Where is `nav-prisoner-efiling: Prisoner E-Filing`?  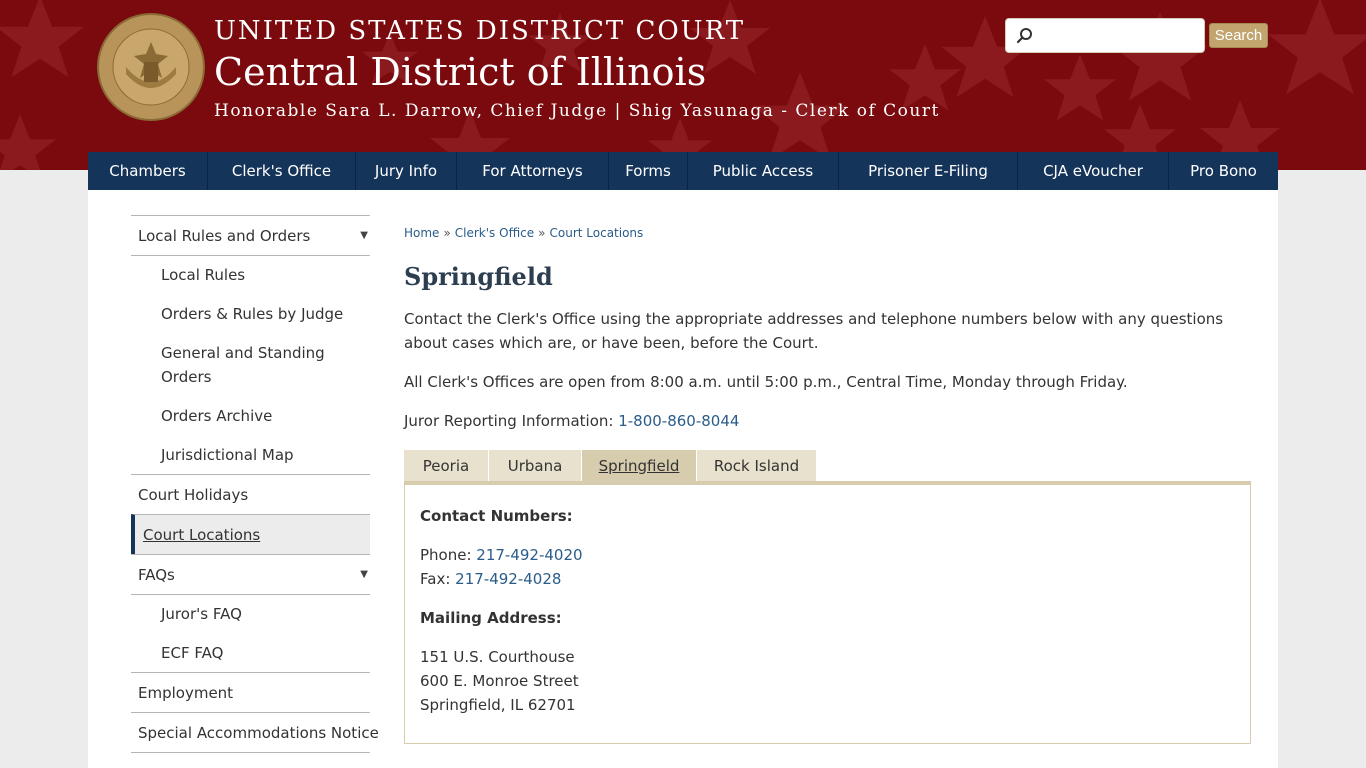
nav-prisoner-efiling: Prisoner E-Filing is located at coordinates (928, 171).